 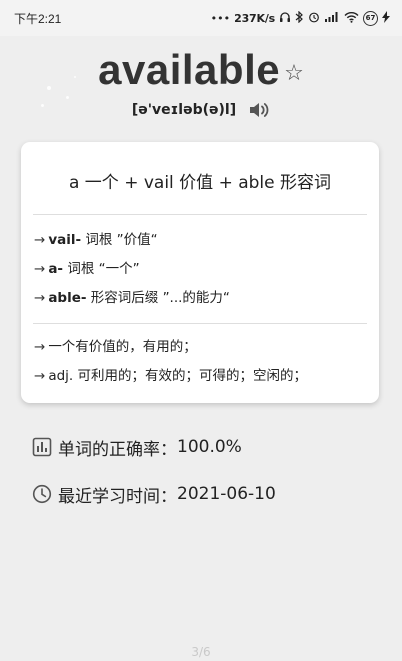 What do you see at coordinates (220, 18) in the screenshot?
I see `more-dots-icon: •••` at bounding box center [220, 18].